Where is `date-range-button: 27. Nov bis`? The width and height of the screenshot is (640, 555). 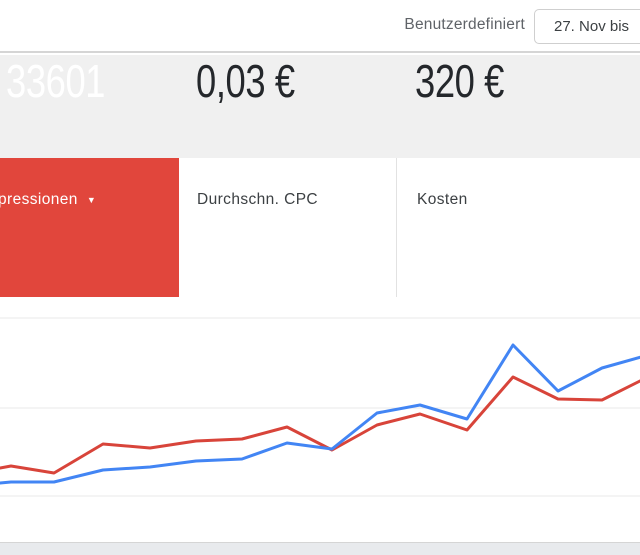 date-range-button: 27. Nov bis is located at coordinates (587, 26).